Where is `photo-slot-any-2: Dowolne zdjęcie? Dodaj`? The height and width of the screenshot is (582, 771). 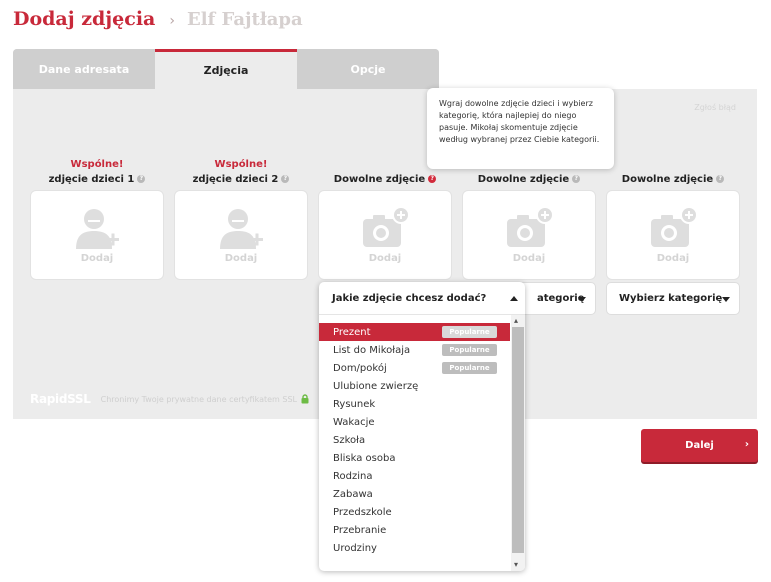 photo-slot-any-2: Dowolne zdjęcie? Dodaj is located at coordinates (529, 219).